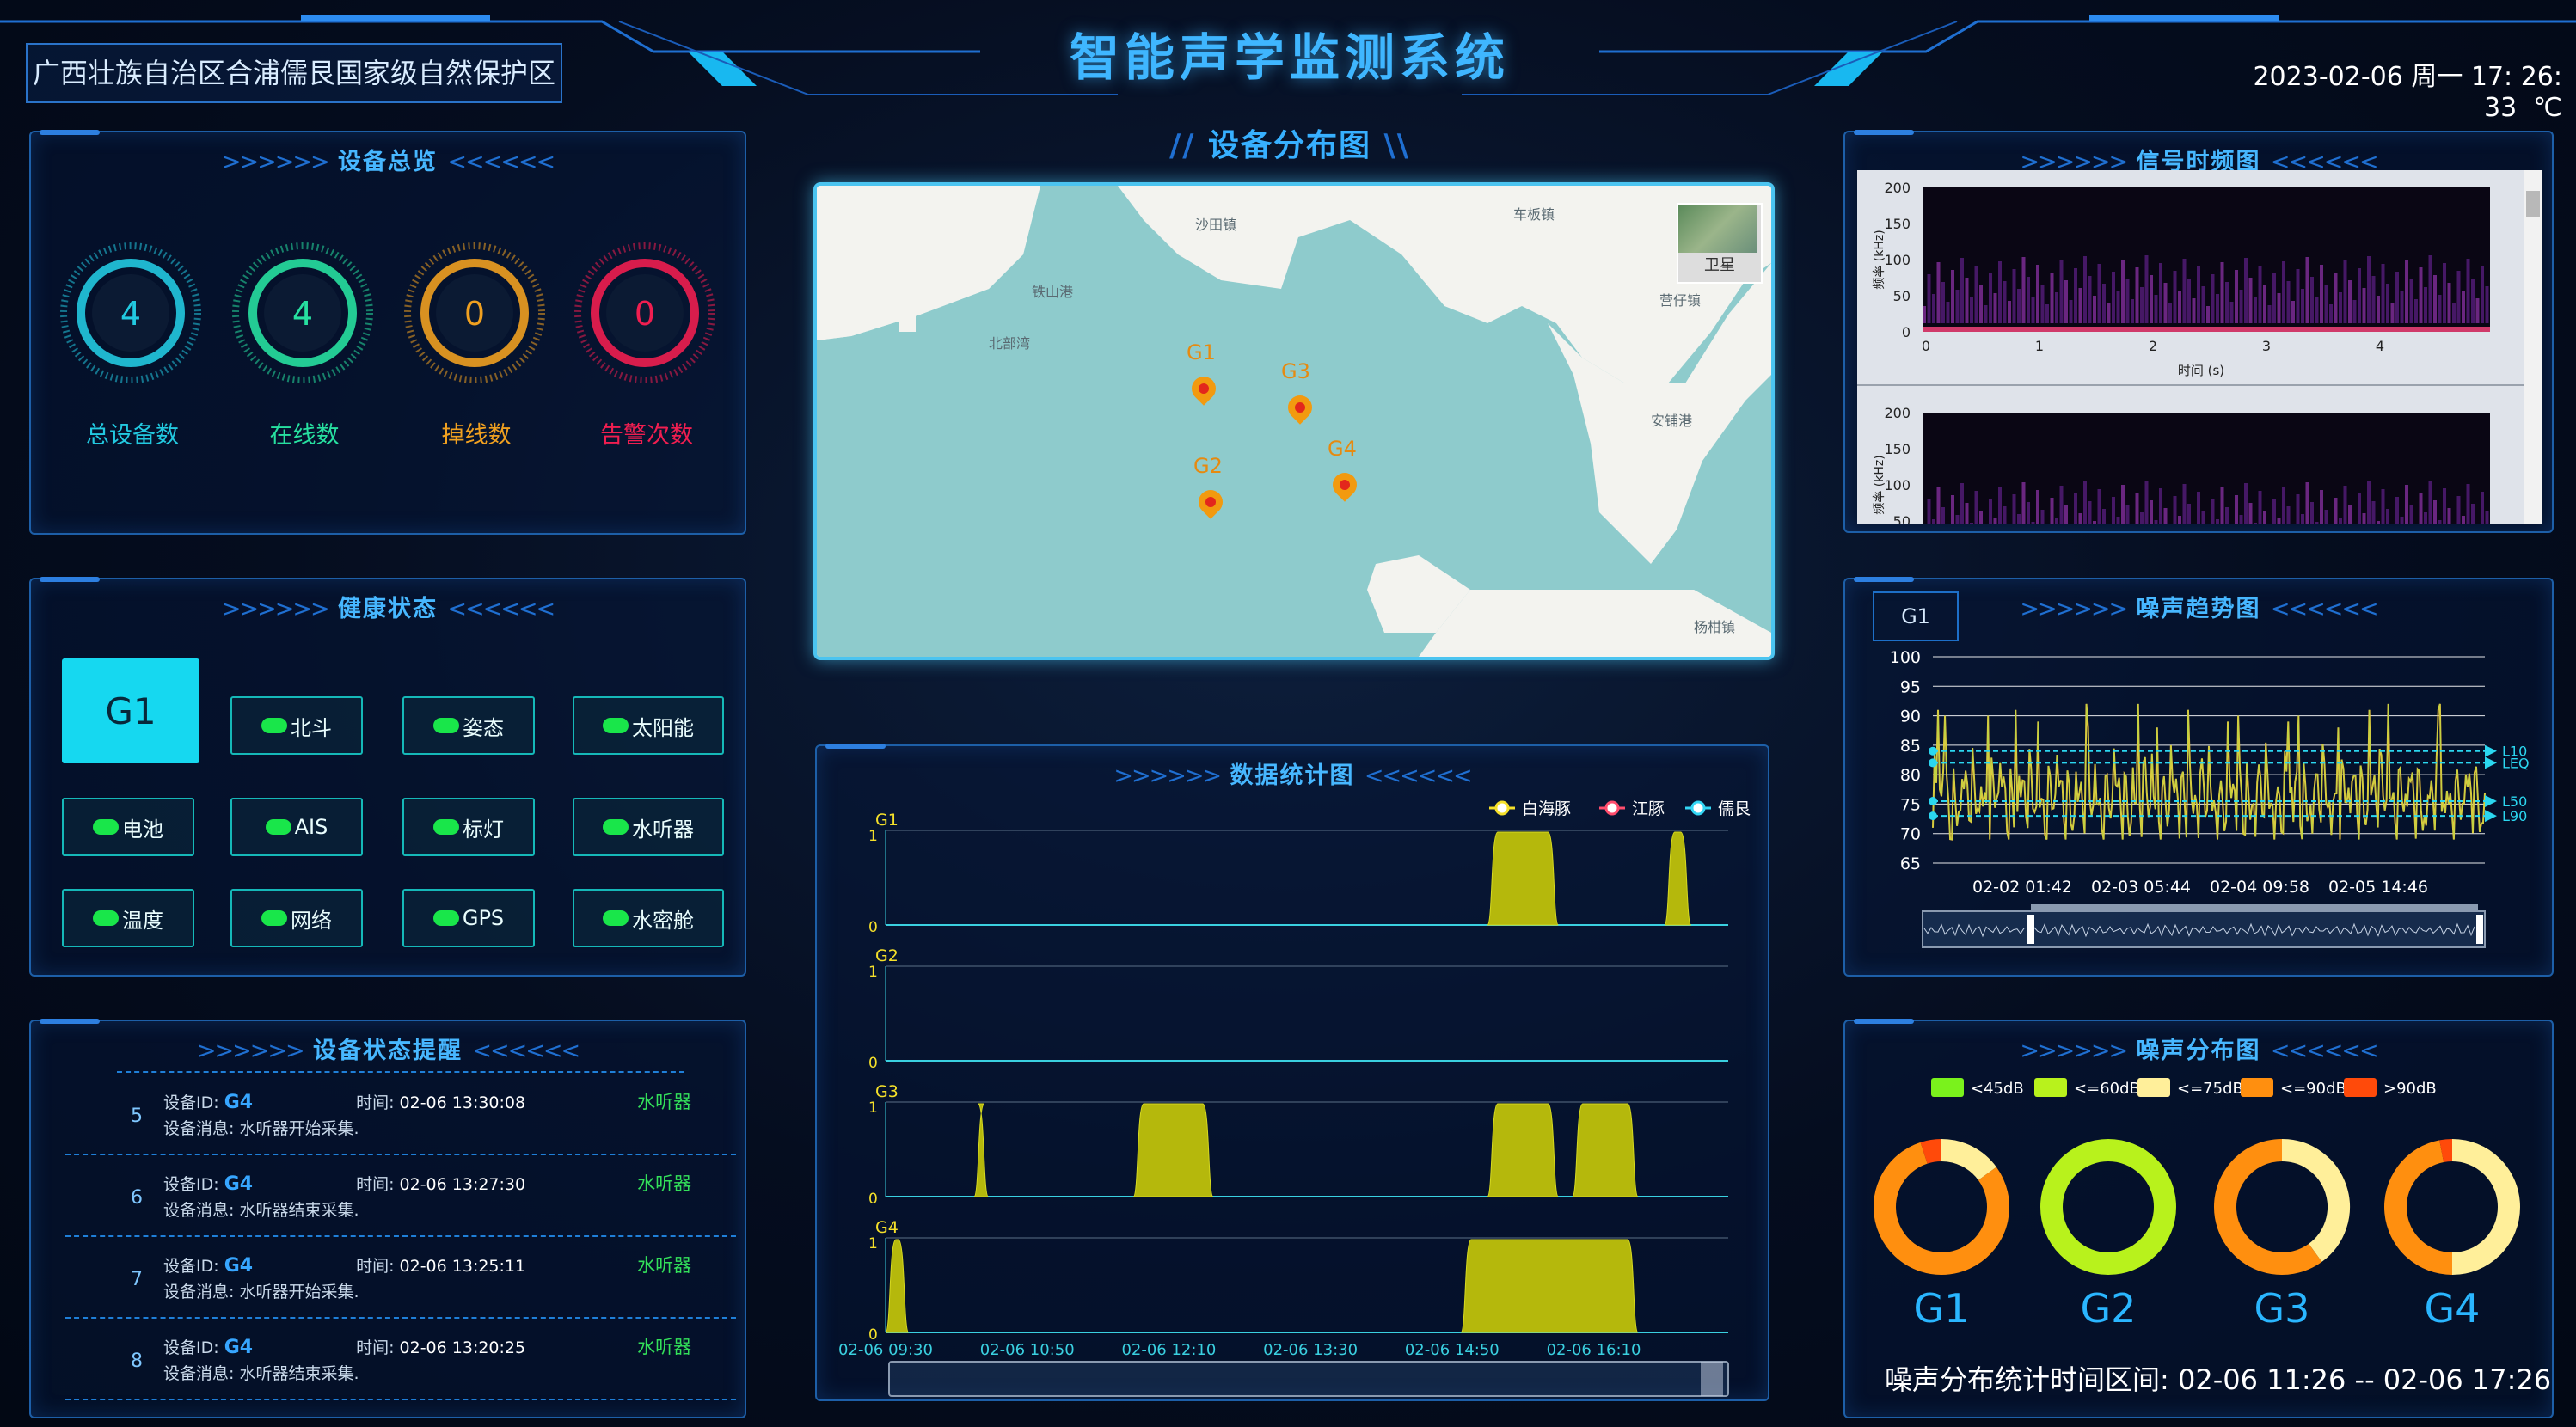 The image size is (2576, 1427). What do you see at coordinates (143, 829) in the screenshot?
I see `health-item-label: 电池` at bounding box center [143, 829].